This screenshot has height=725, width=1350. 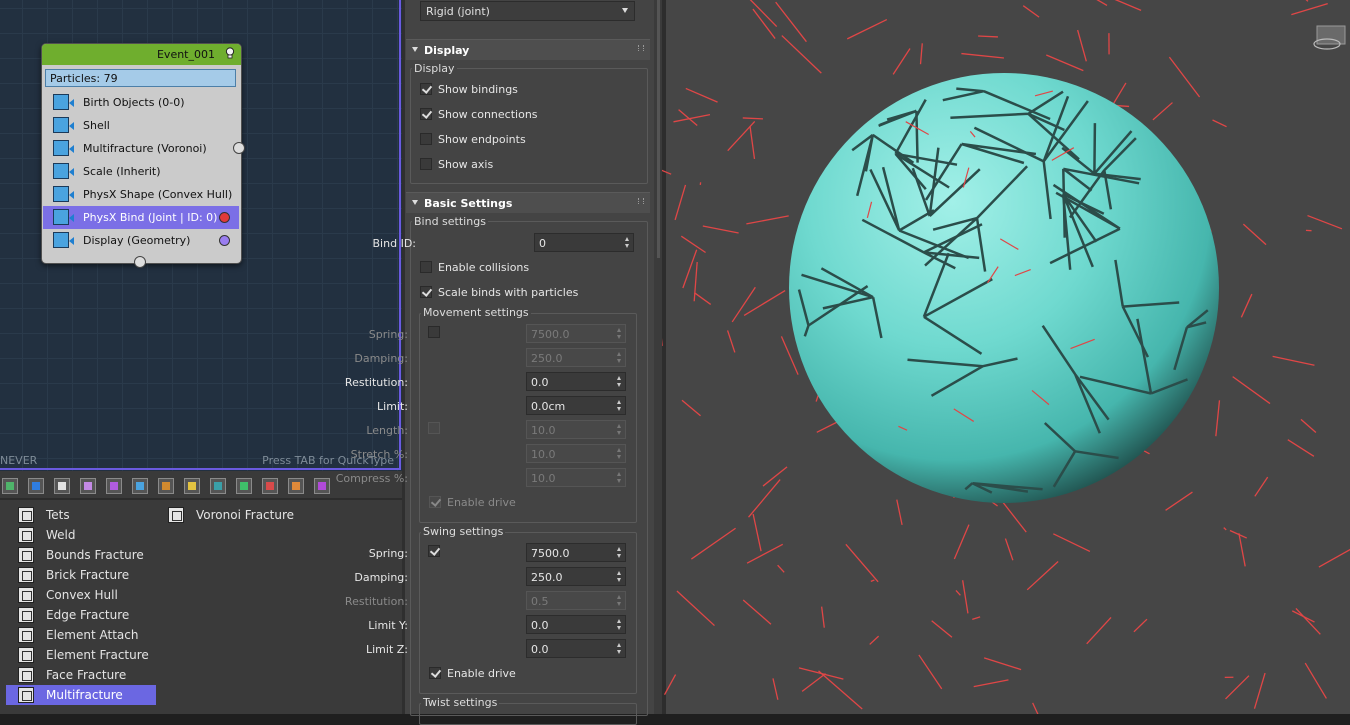 What do you see at coordinates (576, 453) in the screenshot?
I see `movement-stretch-spinner: 10.0` at bounding box center [576, 453].